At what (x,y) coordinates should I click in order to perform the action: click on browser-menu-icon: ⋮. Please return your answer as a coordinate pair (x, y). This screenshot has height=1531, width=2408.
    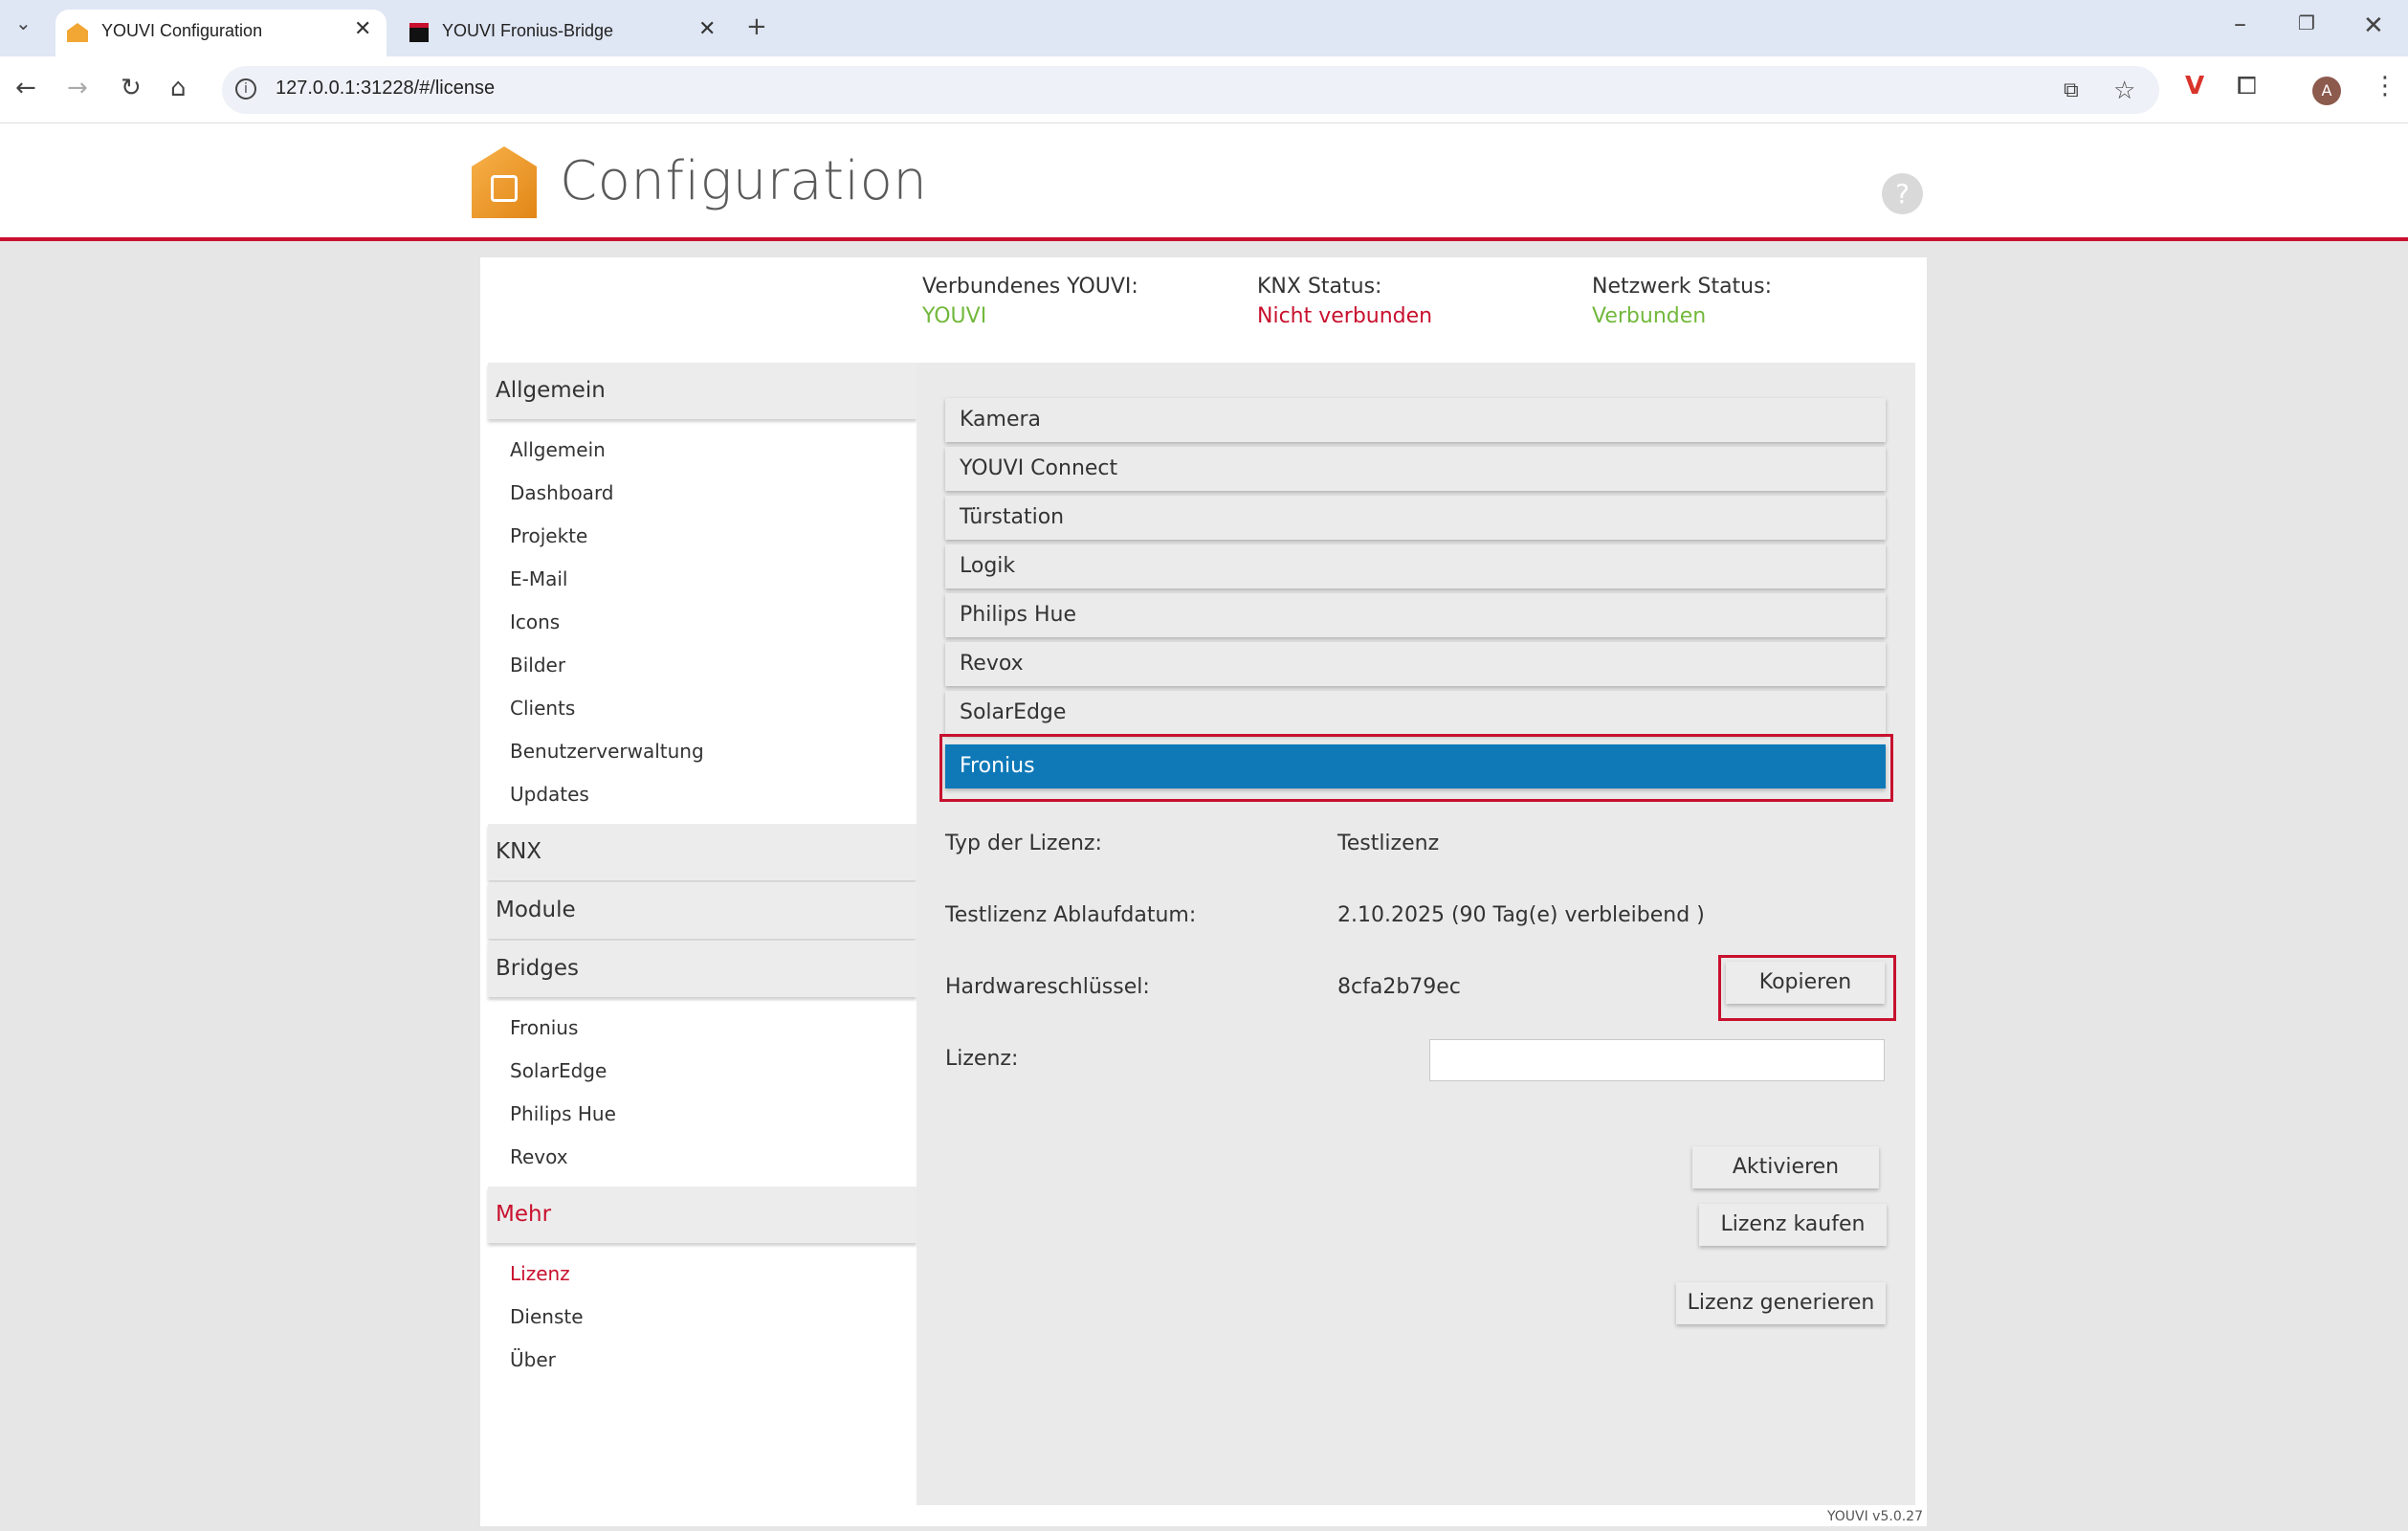
    Looking at the image, I should click on (2385, 87).